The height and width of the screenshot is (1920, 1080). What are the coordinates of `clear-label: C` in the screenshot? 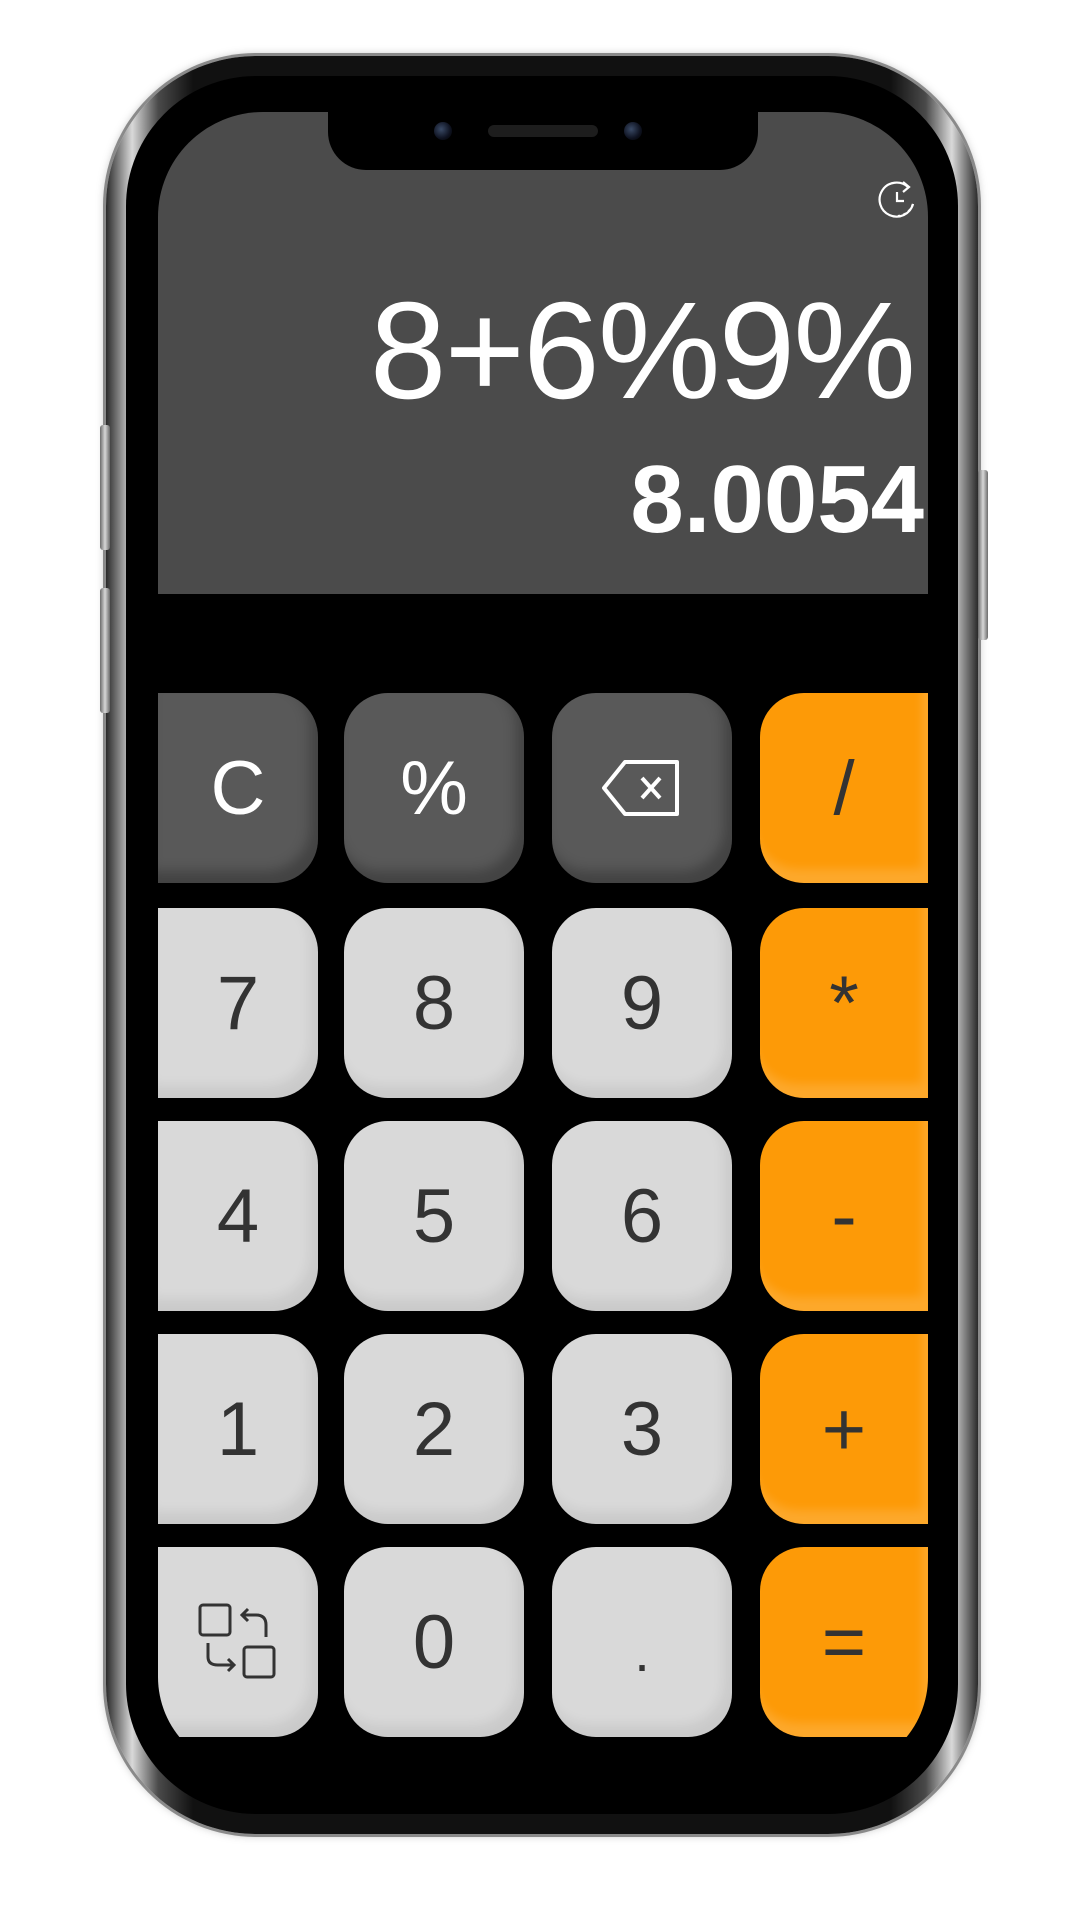 It's located at (238, 788).